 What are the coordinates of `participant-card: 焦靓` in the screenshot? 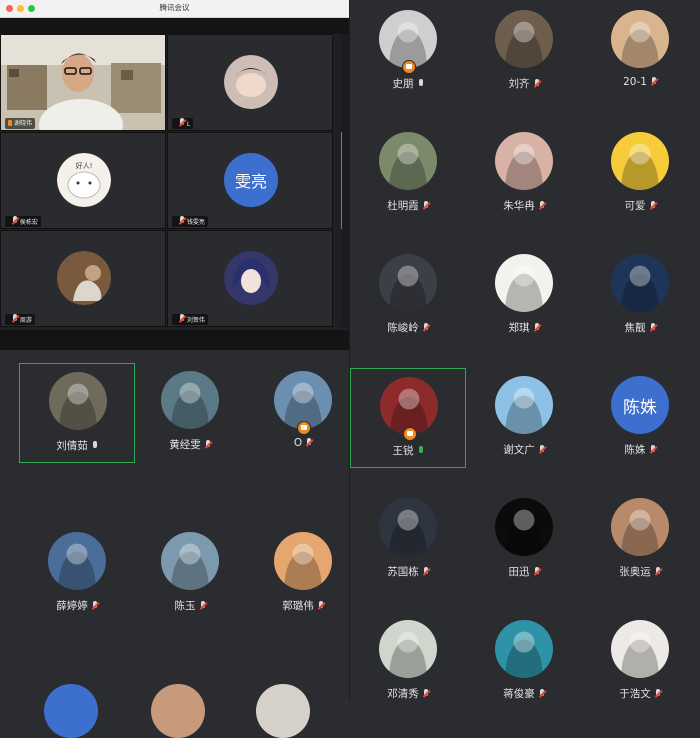 It's located at (640, 296).